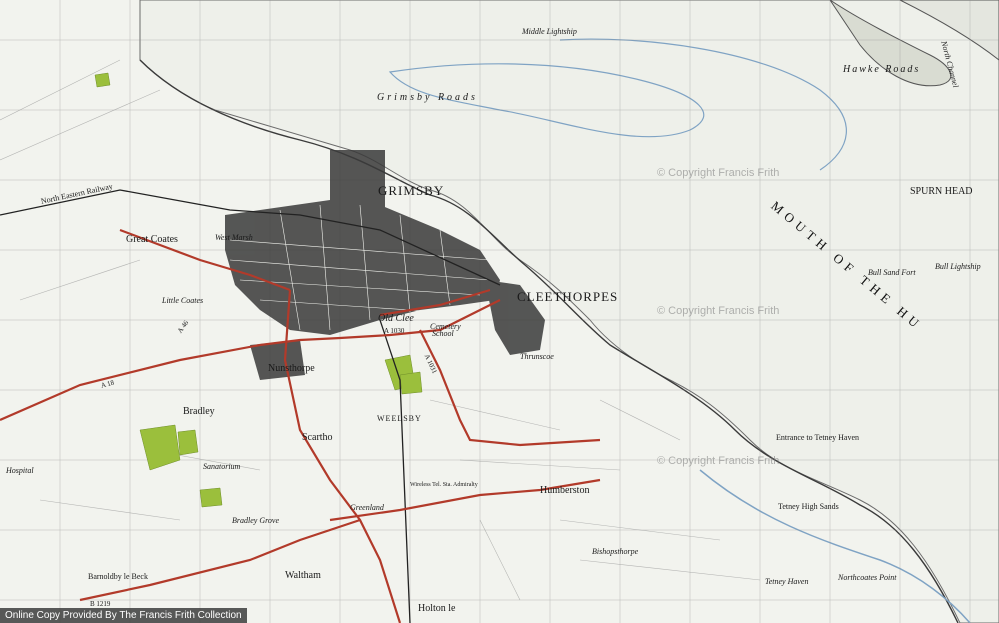 The height and width of the screenshot is (623, 999). I want to click on label-bull-sand-fort: Bull Sand Fort, so click(892, 272).